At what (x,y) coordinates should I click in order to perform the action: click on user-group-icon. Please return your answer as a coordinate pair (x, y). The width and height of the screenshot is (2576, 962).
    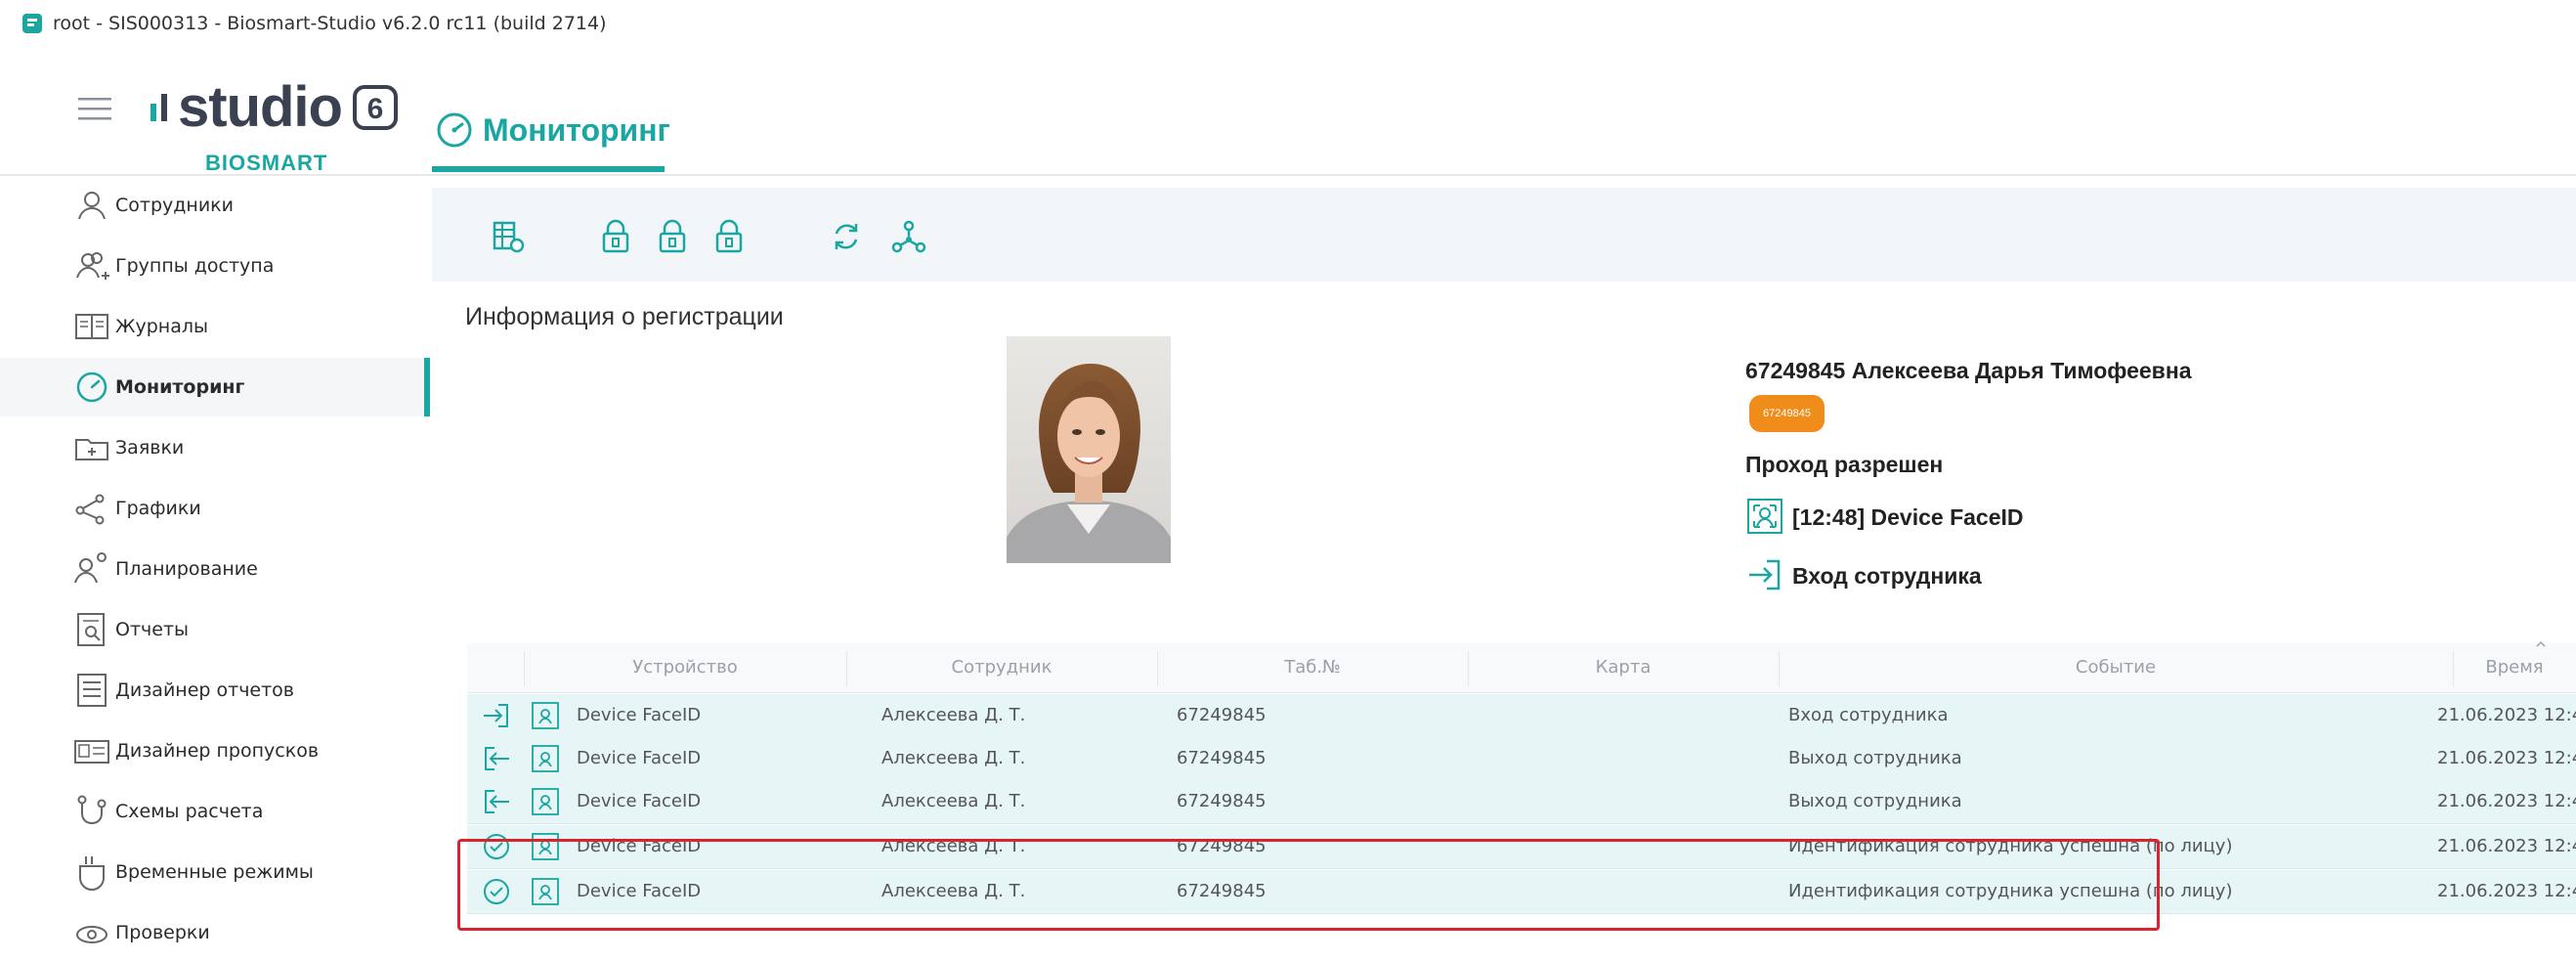
    Looking at the image, I should click on (92, 266).